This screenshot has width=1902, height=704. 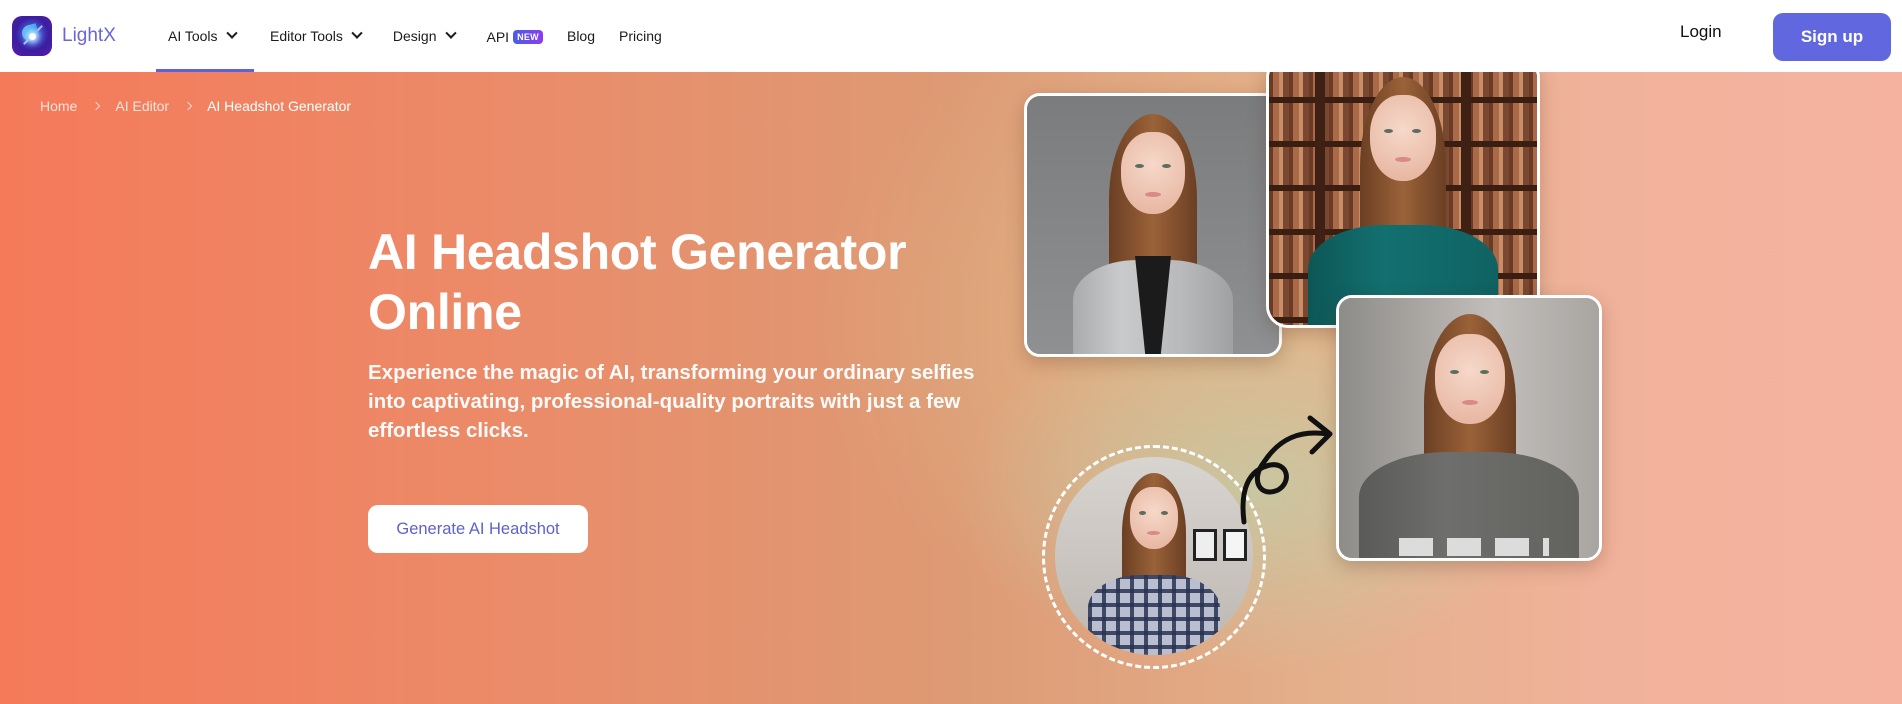 What do you see at coordinates (1832, 37) in the screenshot?
I see `signup-button: Sign up` at bounding box center [1832, 37].